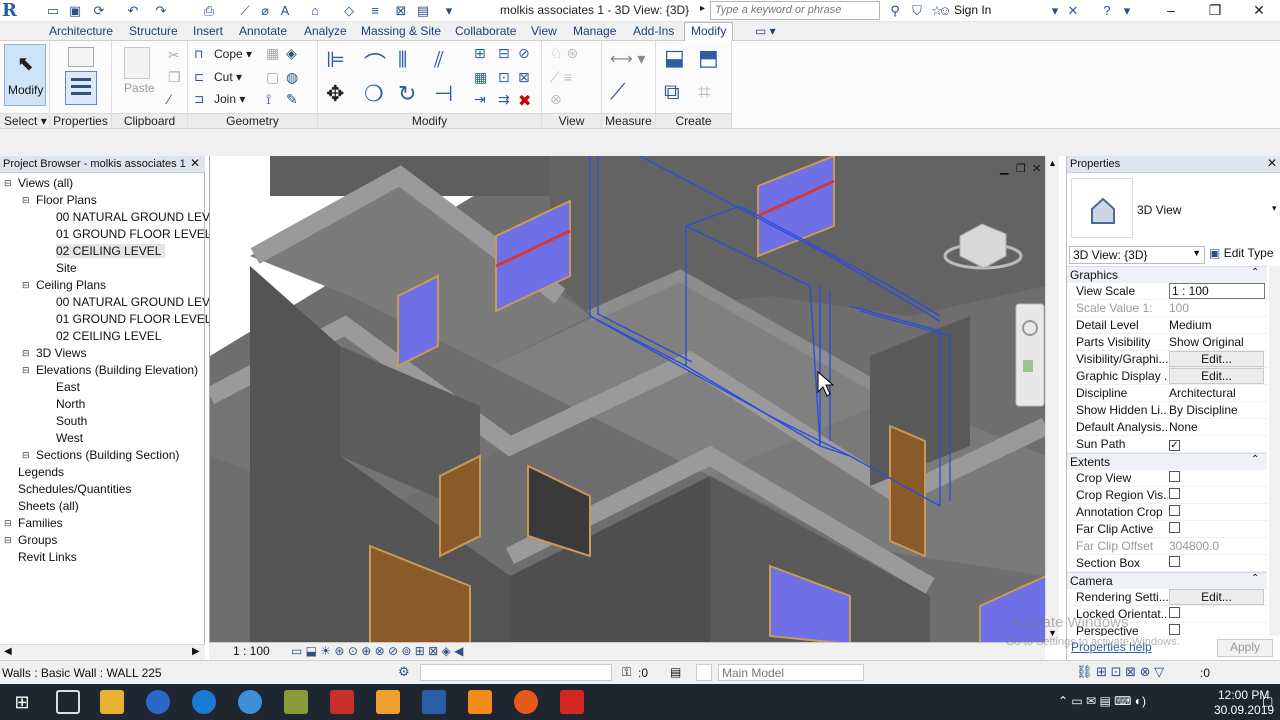  Describe the element at coordinates (895, 11) in the screenshot. I see `binoculars-icon: ⚲` at that location.